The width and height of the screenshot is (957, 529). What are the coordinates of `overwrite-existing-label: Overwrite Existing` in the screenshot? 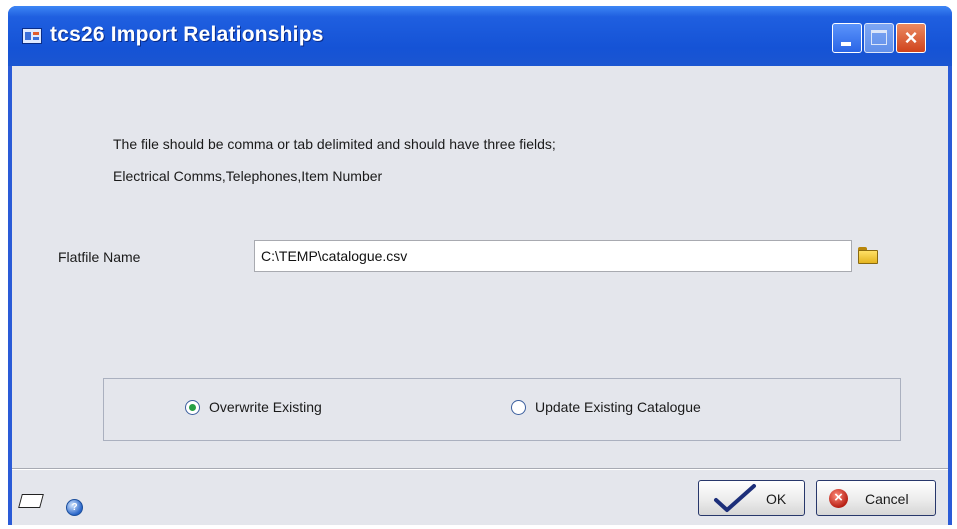 It's located at (265, 407).